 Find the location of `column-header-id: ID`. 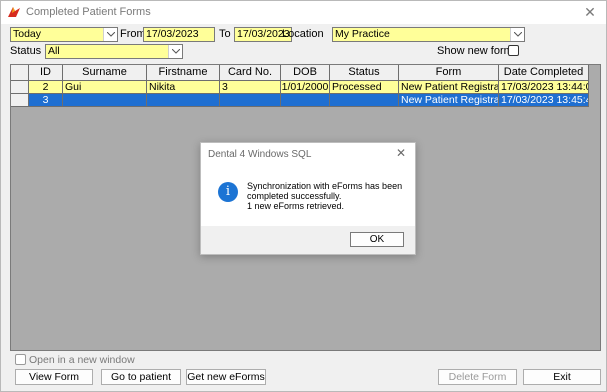

column-header-id: ID is located at coordinates (46, 73).